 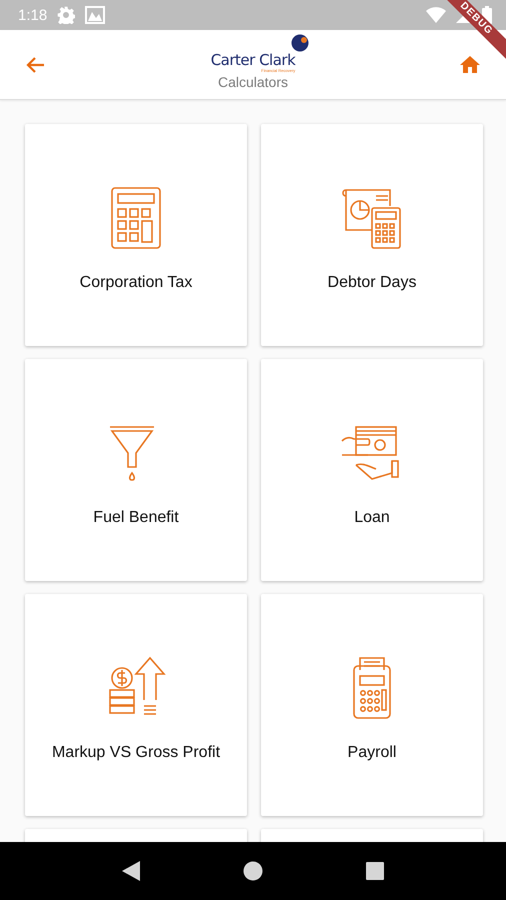 I want to click on clock-time: 1:18, so click(x=33, y=15).